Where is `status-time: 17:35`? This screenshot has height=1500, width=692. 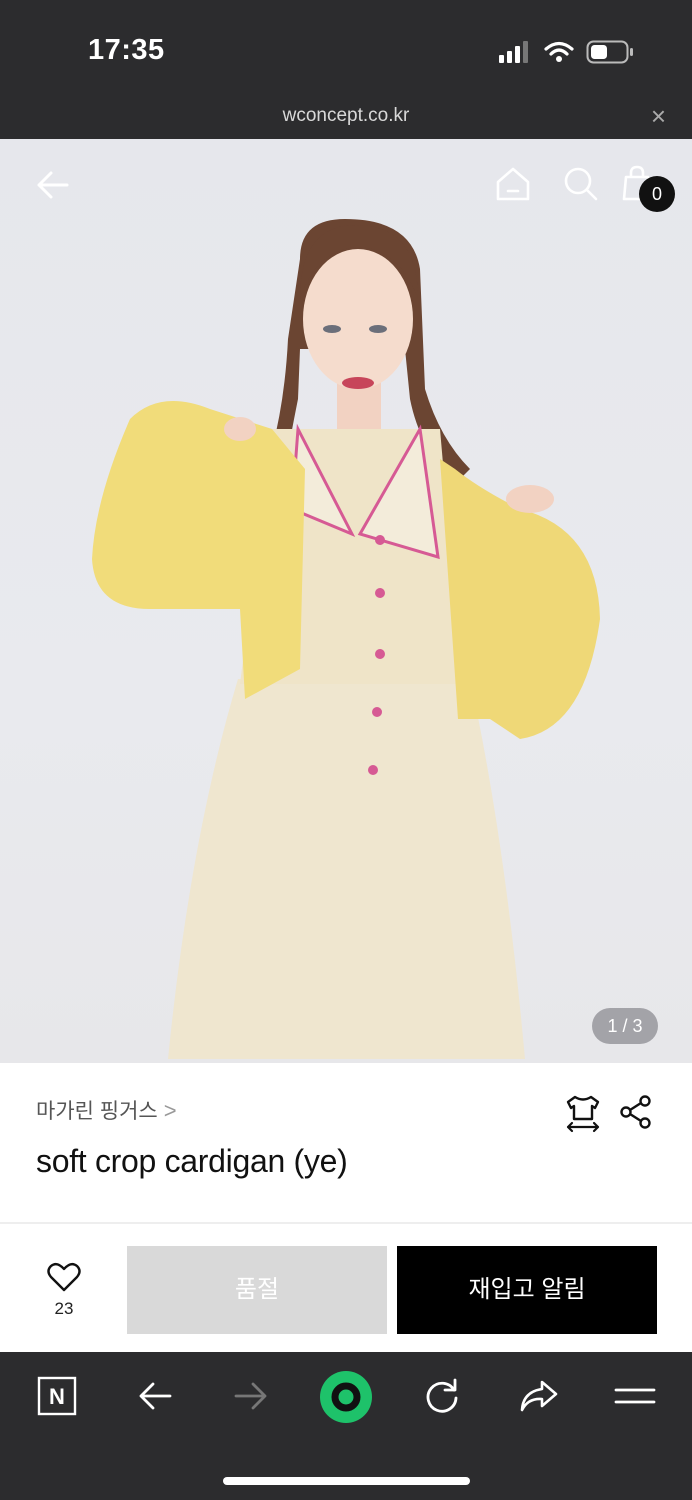 status-time: 17:35 is located at coordinates (126, 50).